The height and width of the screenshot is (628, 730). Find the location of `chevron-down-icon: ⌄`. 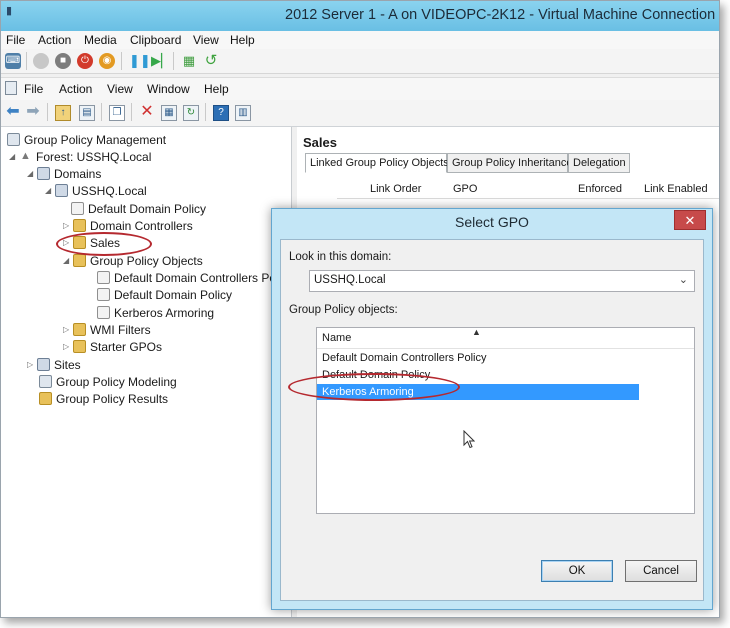

chevron-down-icon: ⌄ is located at coordinates (683, 279).